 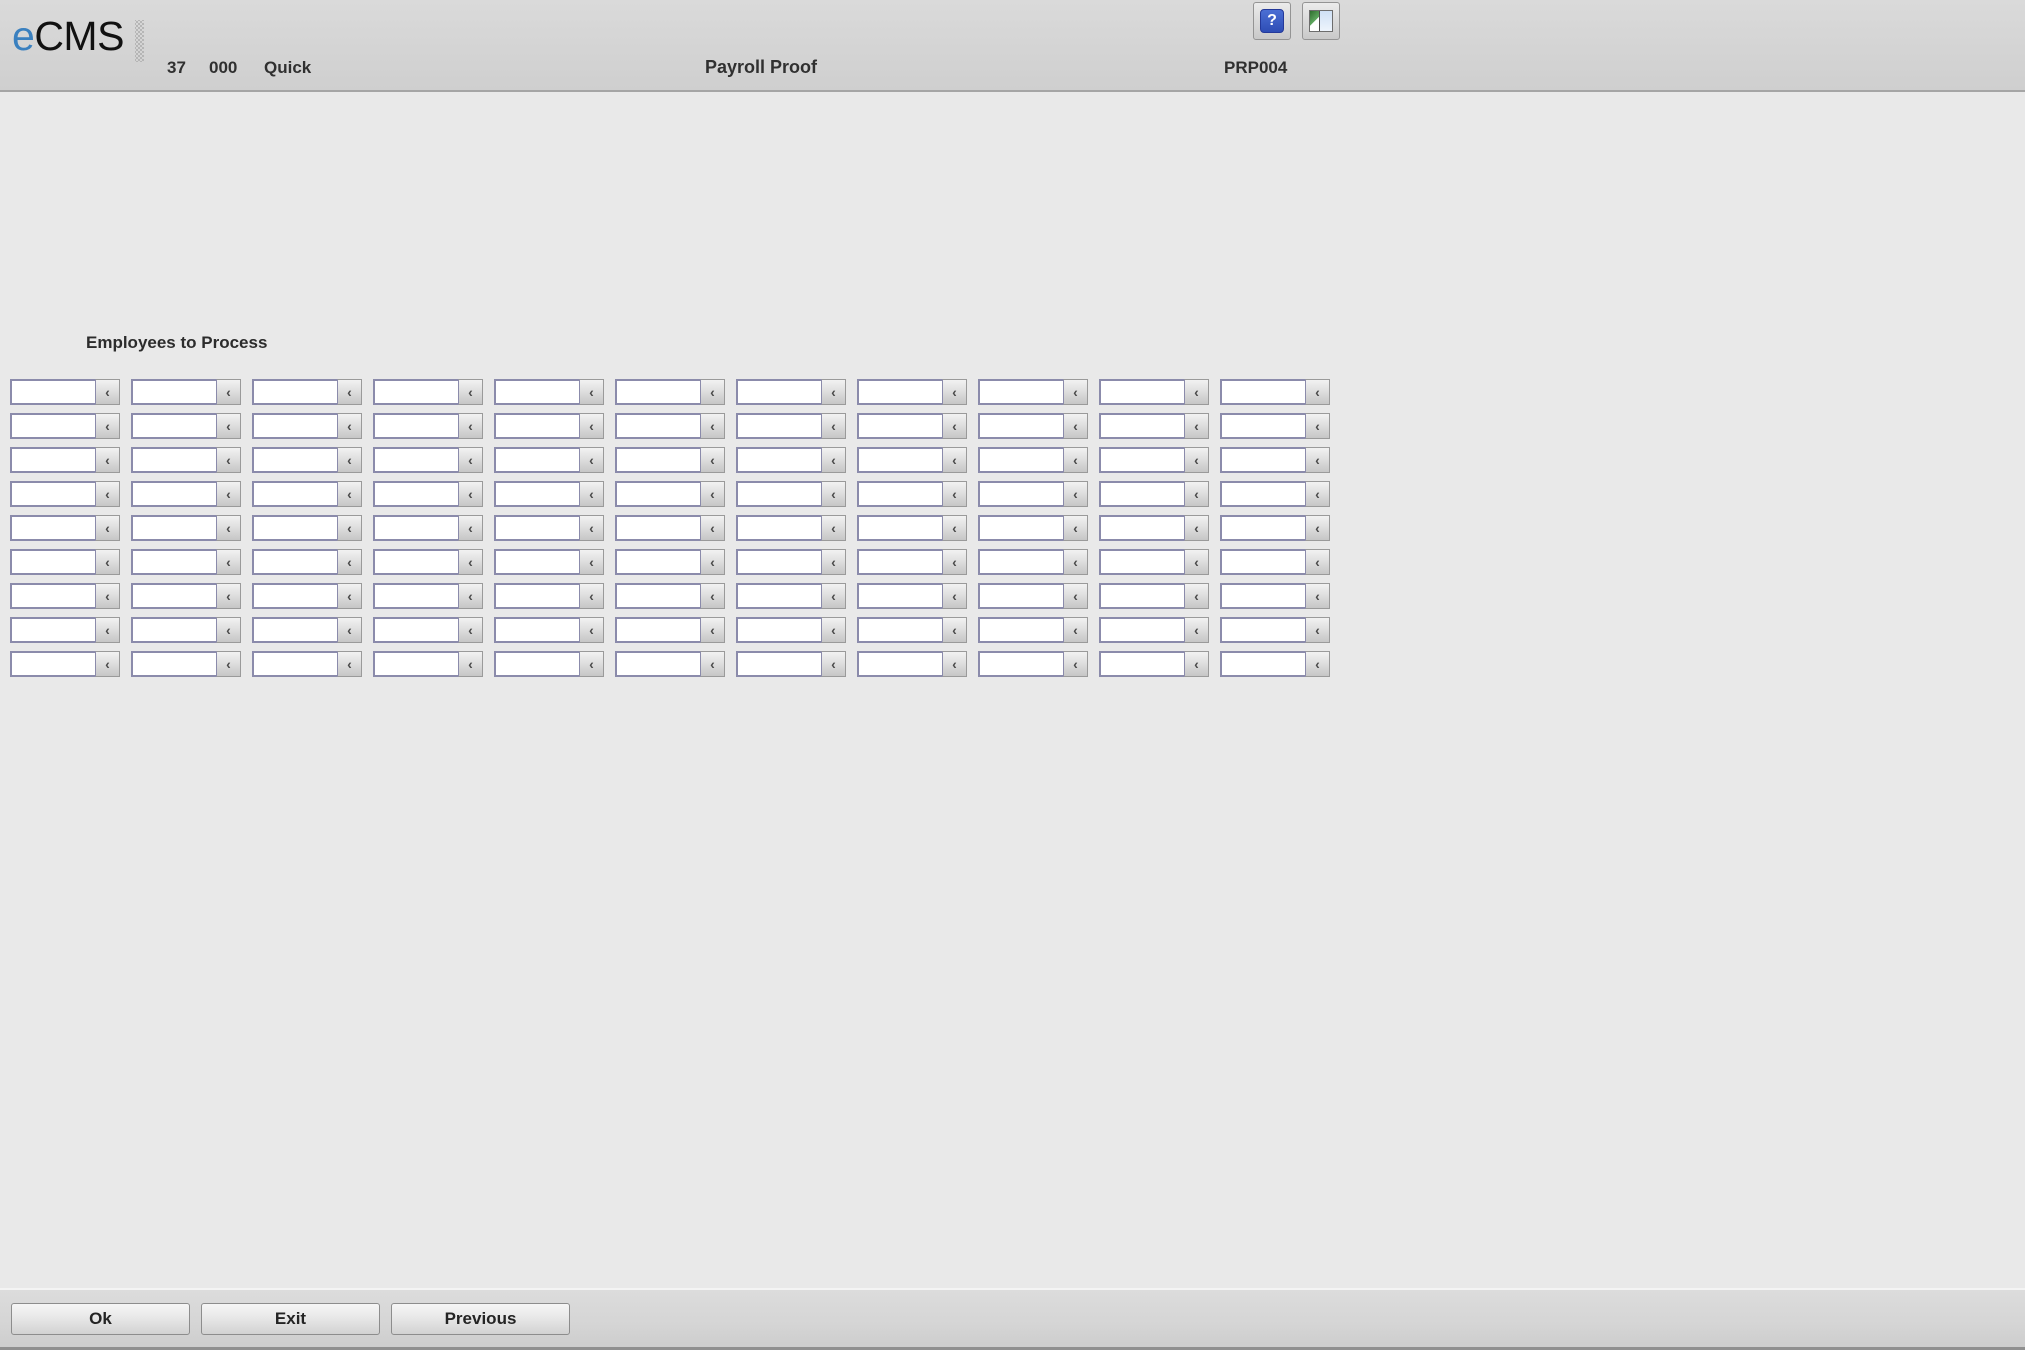 I want to click on employee-number-input-r5-c2, so click(x=173, y=528).